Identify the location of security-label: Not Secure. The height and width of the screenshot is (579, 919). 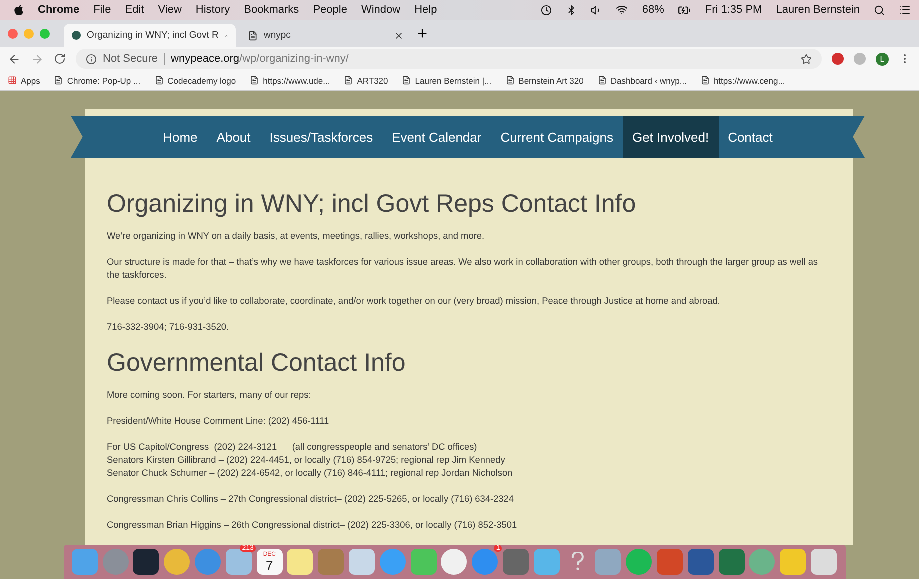
(130, 59).